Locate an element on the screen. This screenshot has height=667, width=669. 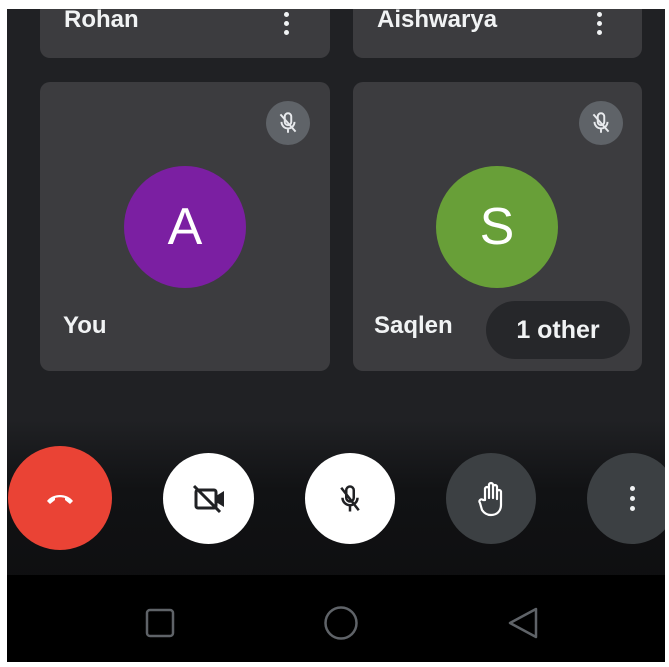
avatar: S is located at coordinates (497, 227).